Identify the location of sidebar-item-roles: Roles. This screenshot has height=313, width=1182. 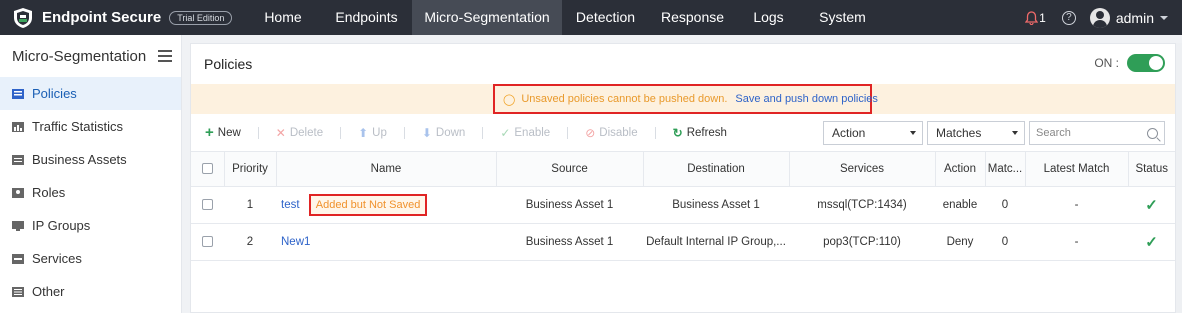
(90, 192).